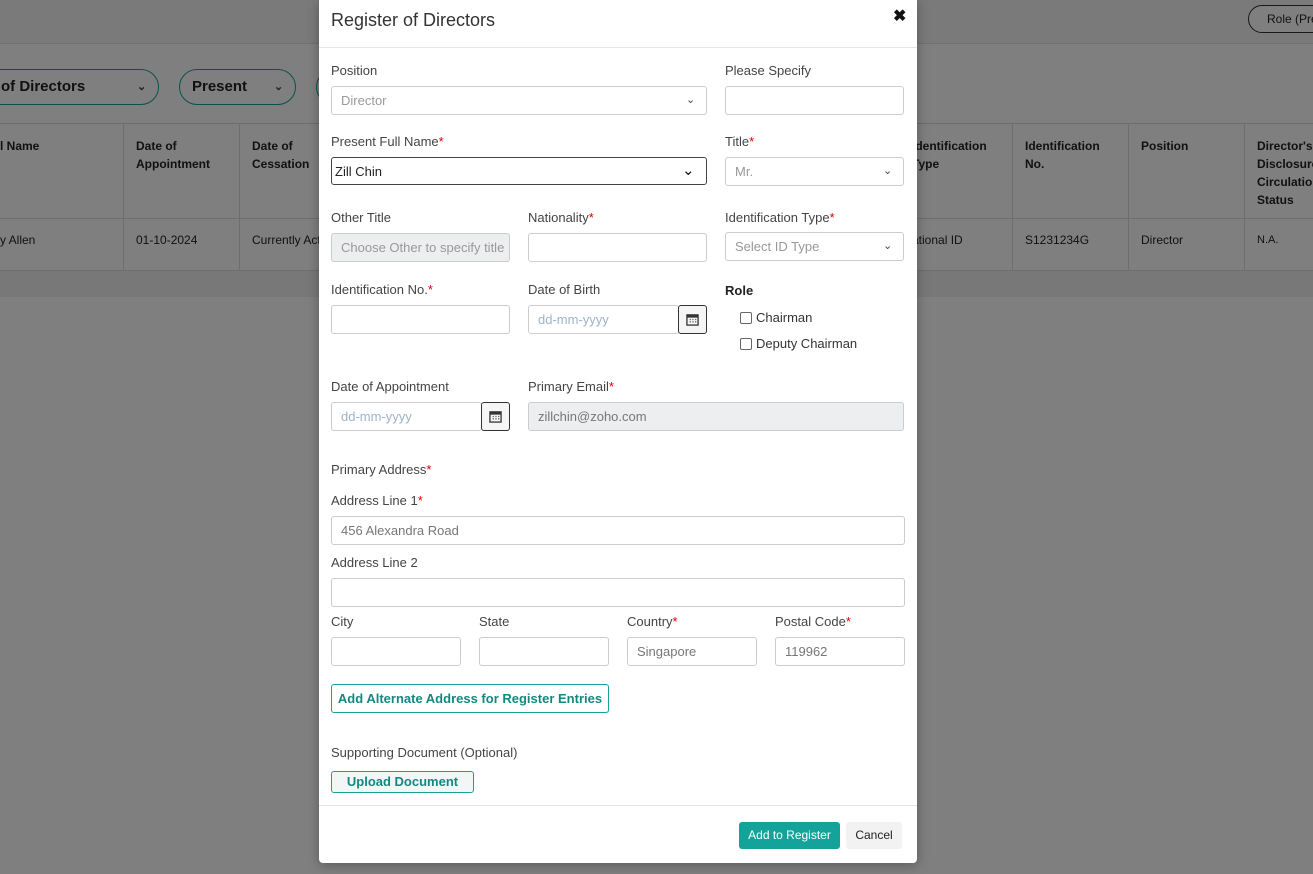 Image resolution: width=1313 pixels, height=874 pixels. I want to click on upload-document-button: Upload Document, so click(402, 782).